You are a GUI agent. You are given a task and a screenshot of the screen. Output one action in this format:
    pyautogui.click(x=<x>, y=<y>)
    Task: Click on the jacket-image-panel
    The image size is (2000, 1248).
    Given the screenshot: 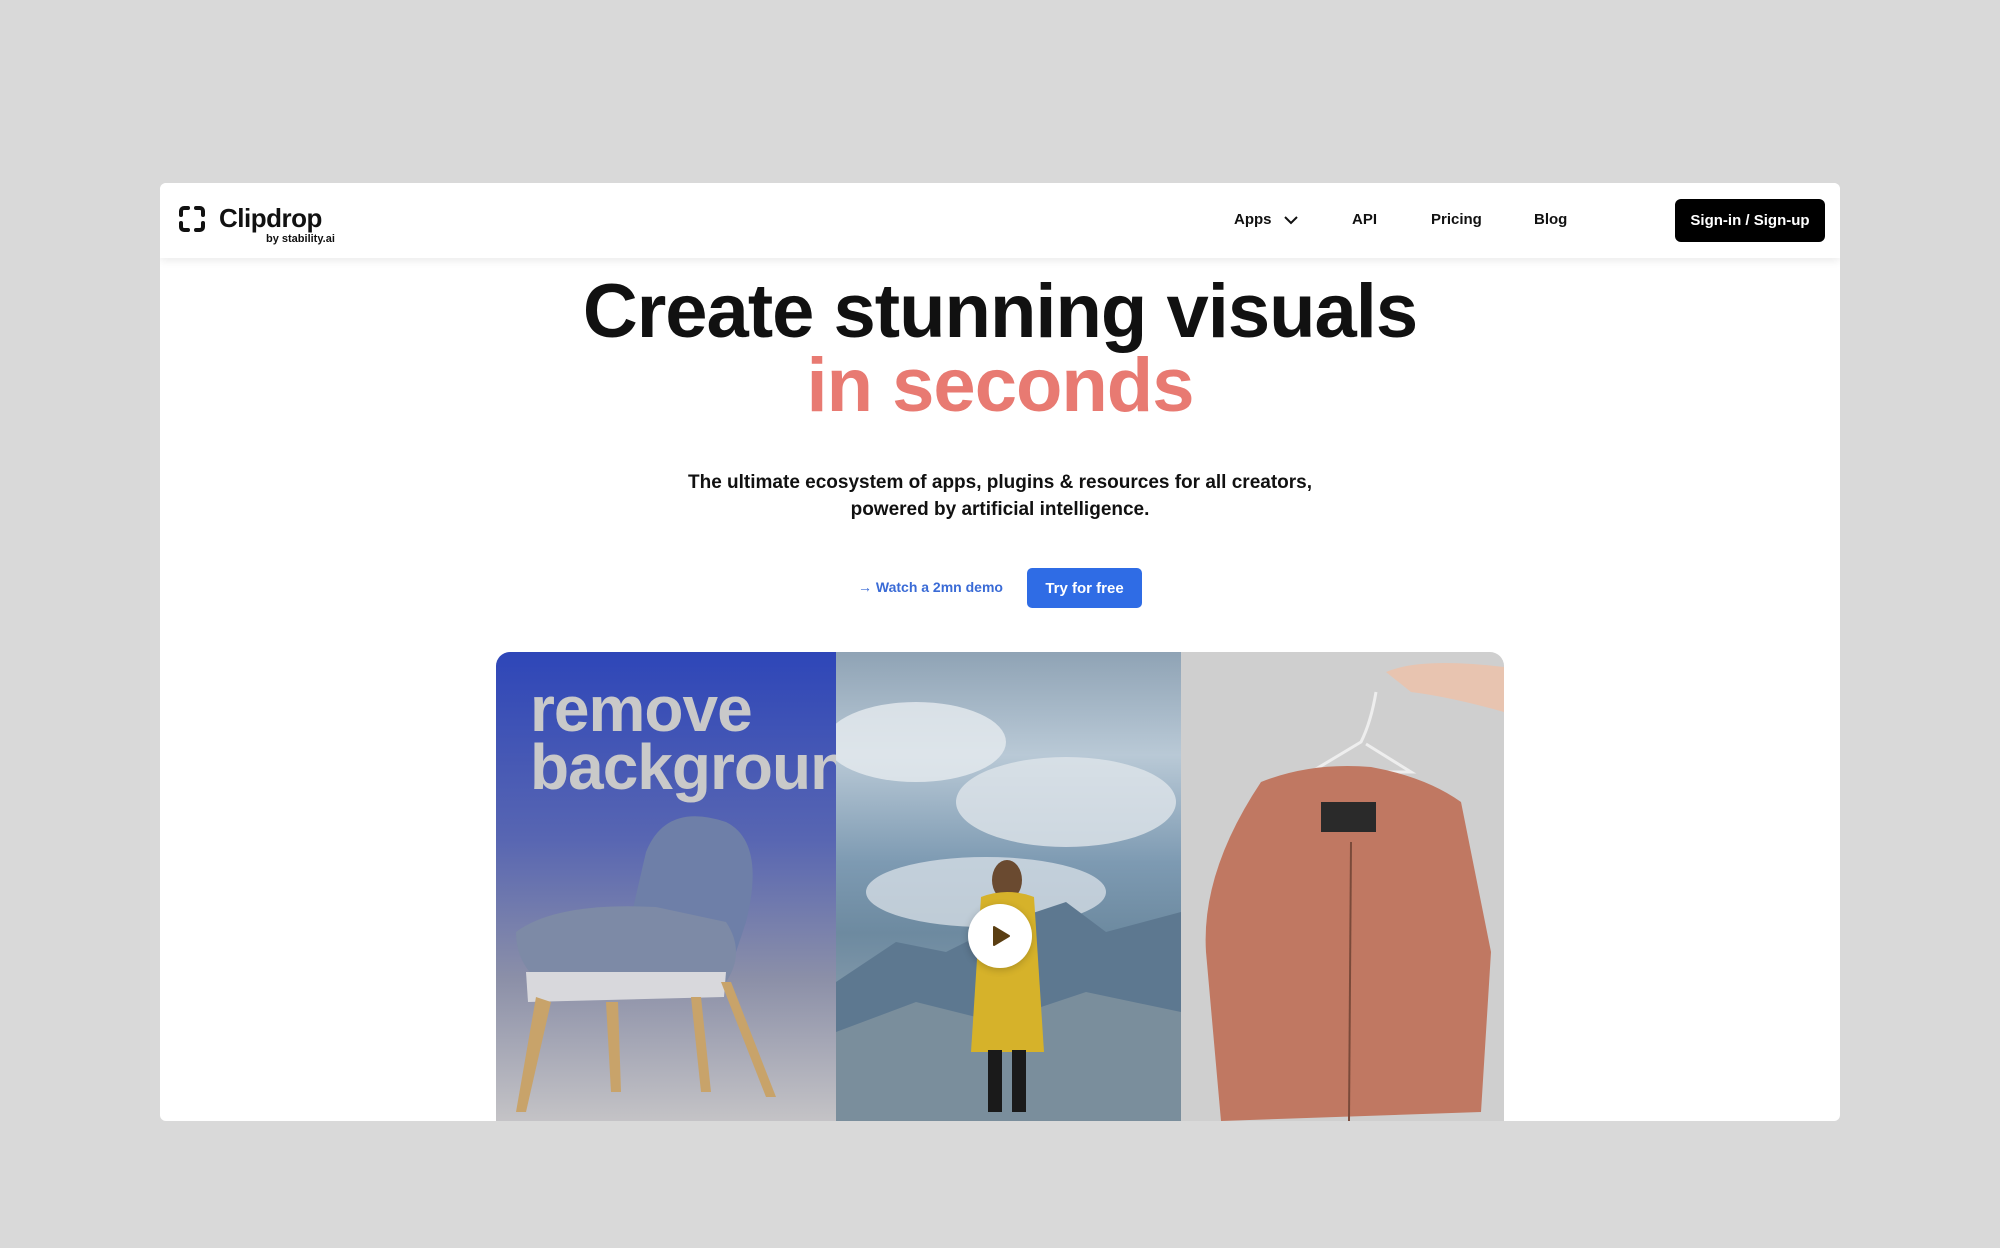 What is the action you would take?
    pyautogui.click(x=1342, y=886)
    